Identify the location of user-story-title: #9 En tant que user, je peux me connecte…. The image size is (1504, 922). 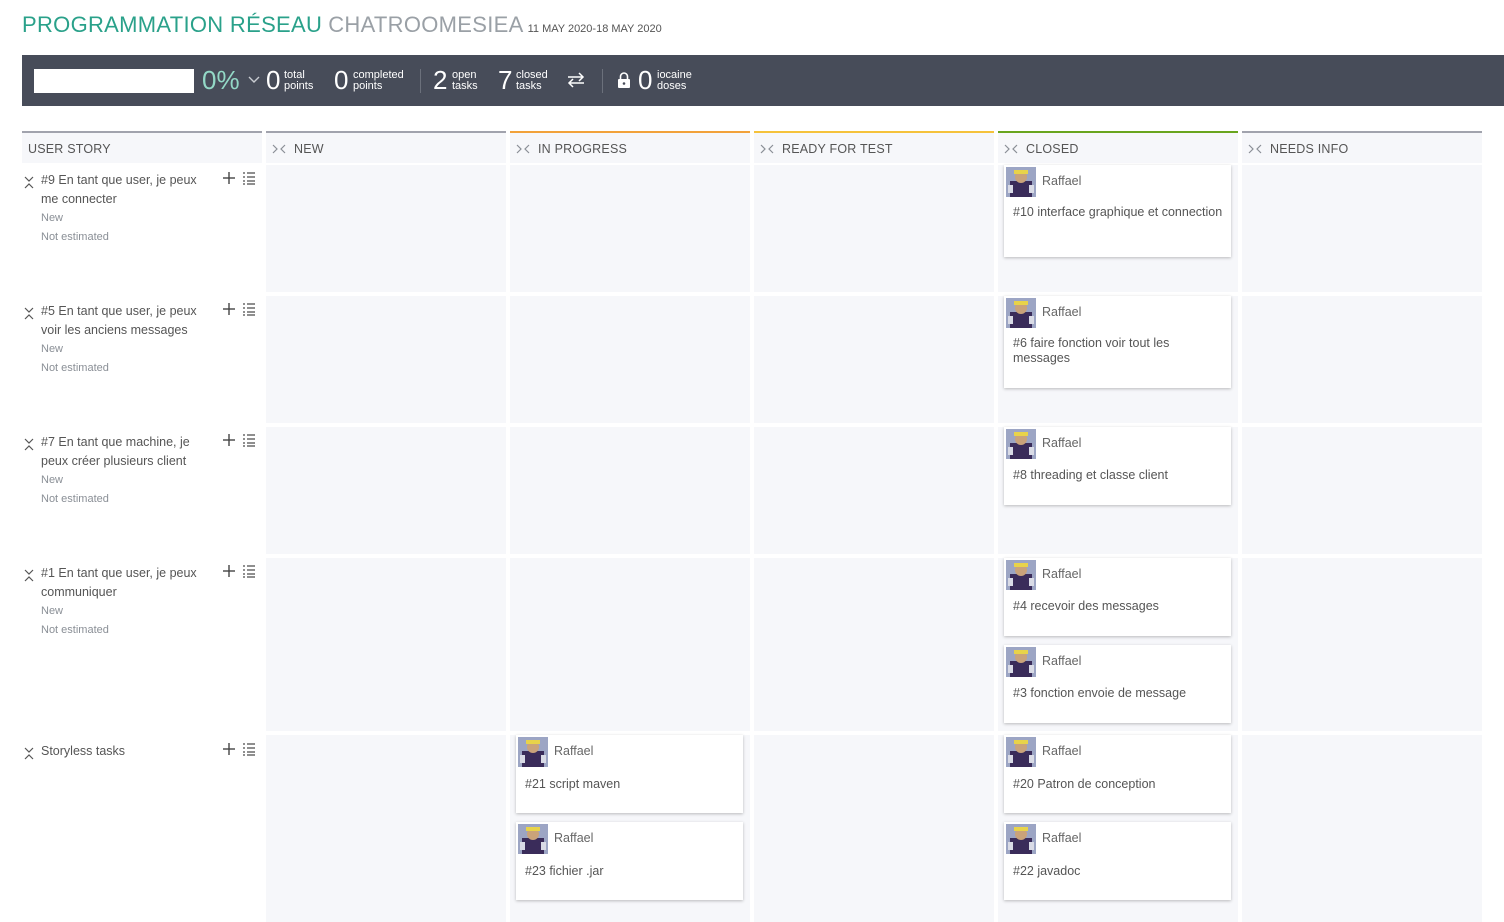
(128, 190).